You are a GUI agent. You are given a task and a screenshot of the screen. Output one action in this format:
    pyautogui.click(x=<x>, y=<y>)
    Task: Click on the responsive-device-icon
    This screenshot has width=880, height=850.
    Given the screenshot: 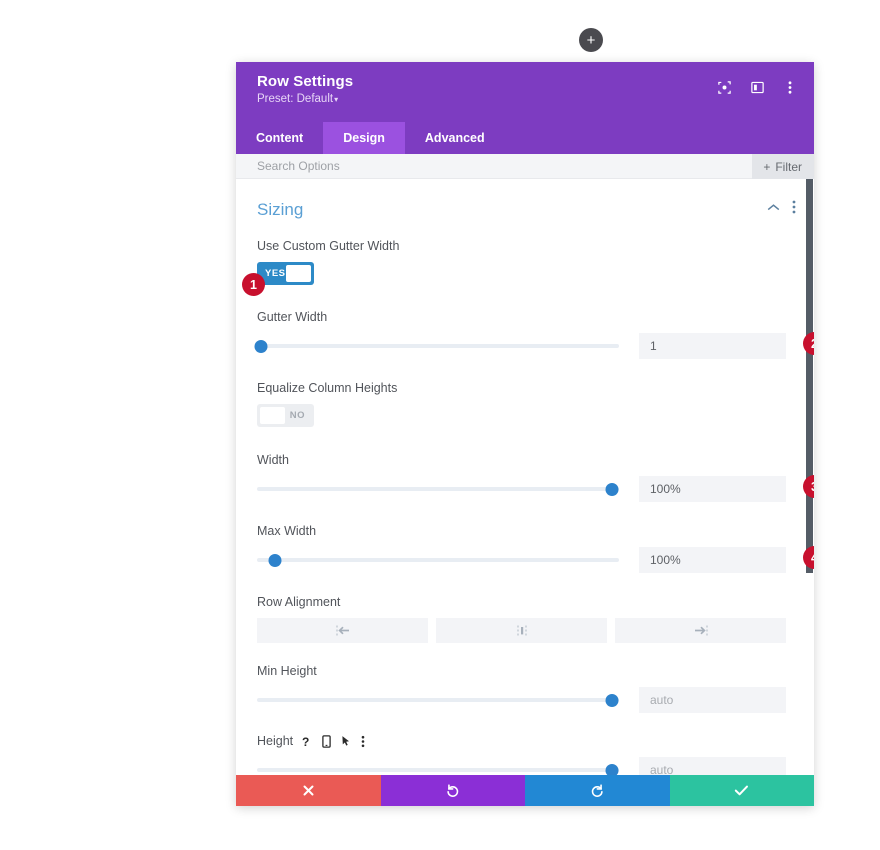 What is the action you would take?
    pyautogui.click(x=326, y=741)
    